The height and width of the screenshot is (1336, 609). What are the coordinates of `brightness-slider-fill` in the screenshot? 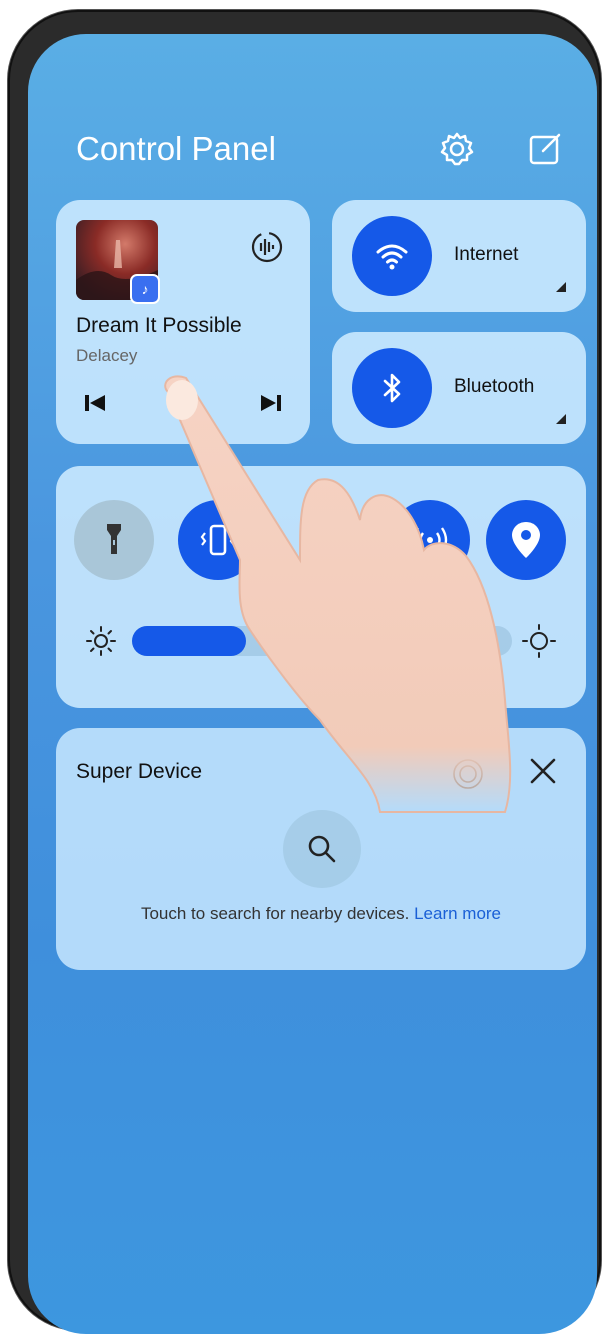 It's located at (189, 641).